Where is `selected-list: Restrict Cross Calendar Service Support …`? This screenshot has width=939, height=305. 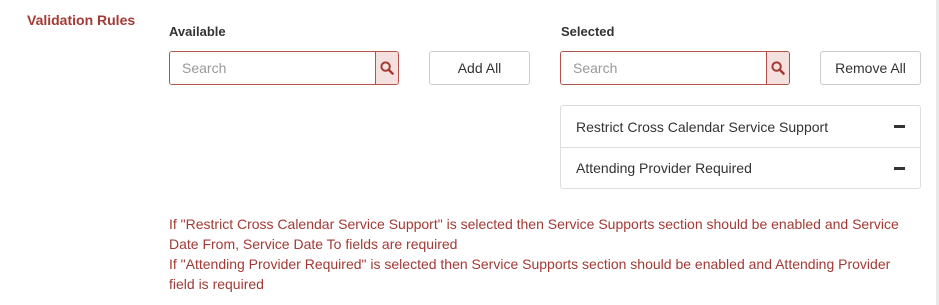
selected-list: Restrict Cross Calendar Service Support … is located at coordinates (740, 147).